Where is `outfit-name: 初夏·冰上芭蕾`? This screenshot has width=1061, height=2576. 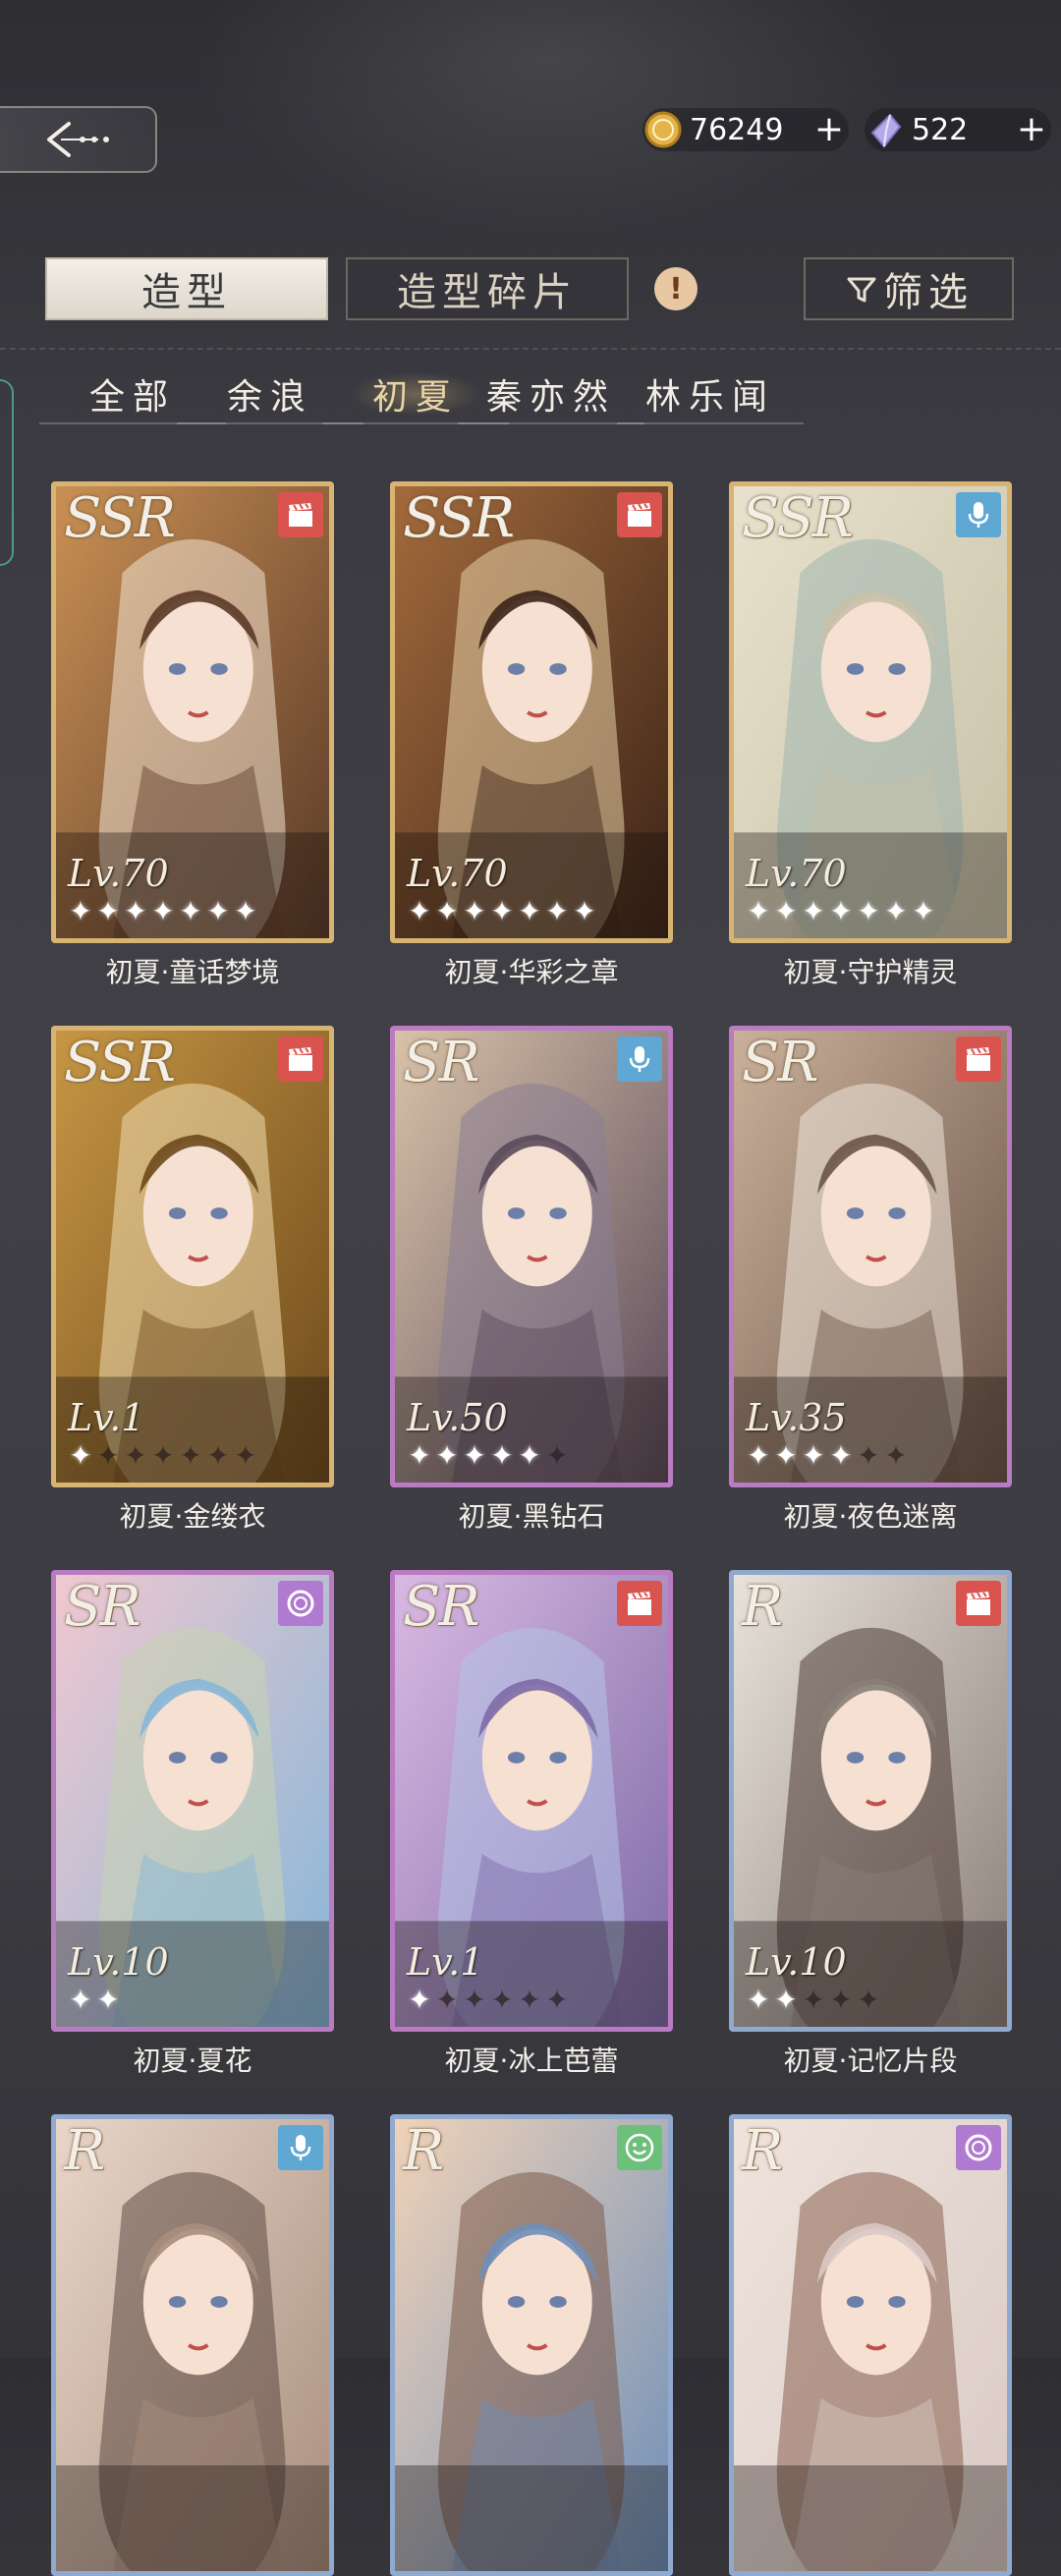
outfit-name: 初夏·冰上芭蕾 is located at coordinates (531, 2060).